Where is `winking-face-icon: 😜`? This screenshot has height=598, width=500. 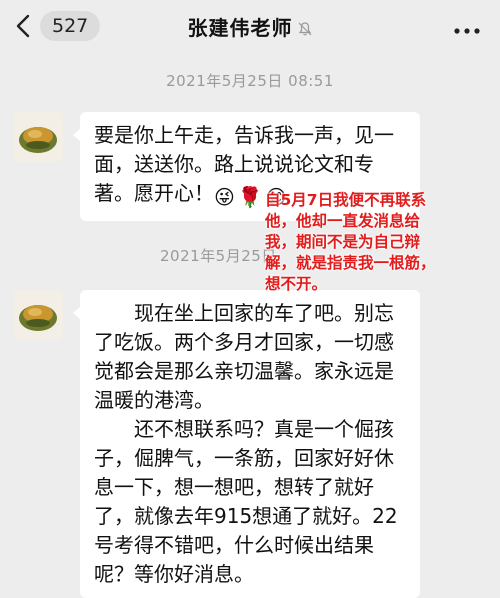
winking-face-icon: 😜 is located at coordinates (224, 197).